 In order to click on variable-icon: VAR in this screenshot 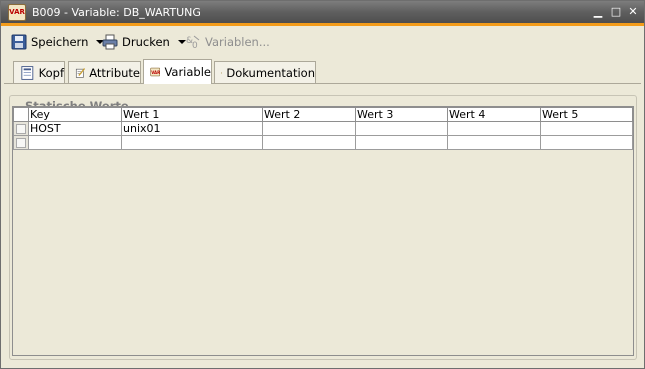, I will do `click(155, 72)`.